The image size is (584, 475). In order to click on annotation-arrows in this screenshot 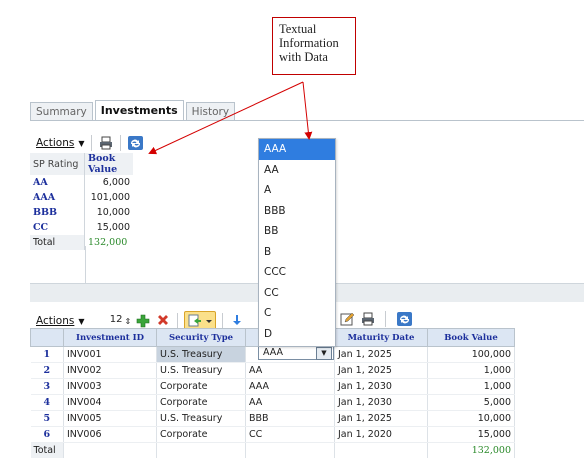, I will do `click(230, 118)`.